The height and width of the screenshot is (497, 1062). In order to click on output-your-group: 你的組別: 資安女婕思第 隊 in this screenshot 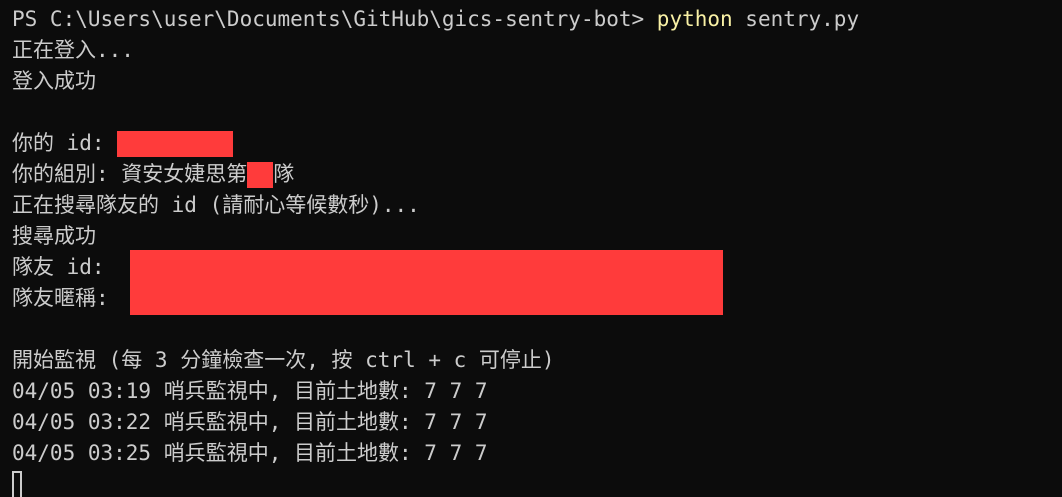, I will do `click(537, 174)`.